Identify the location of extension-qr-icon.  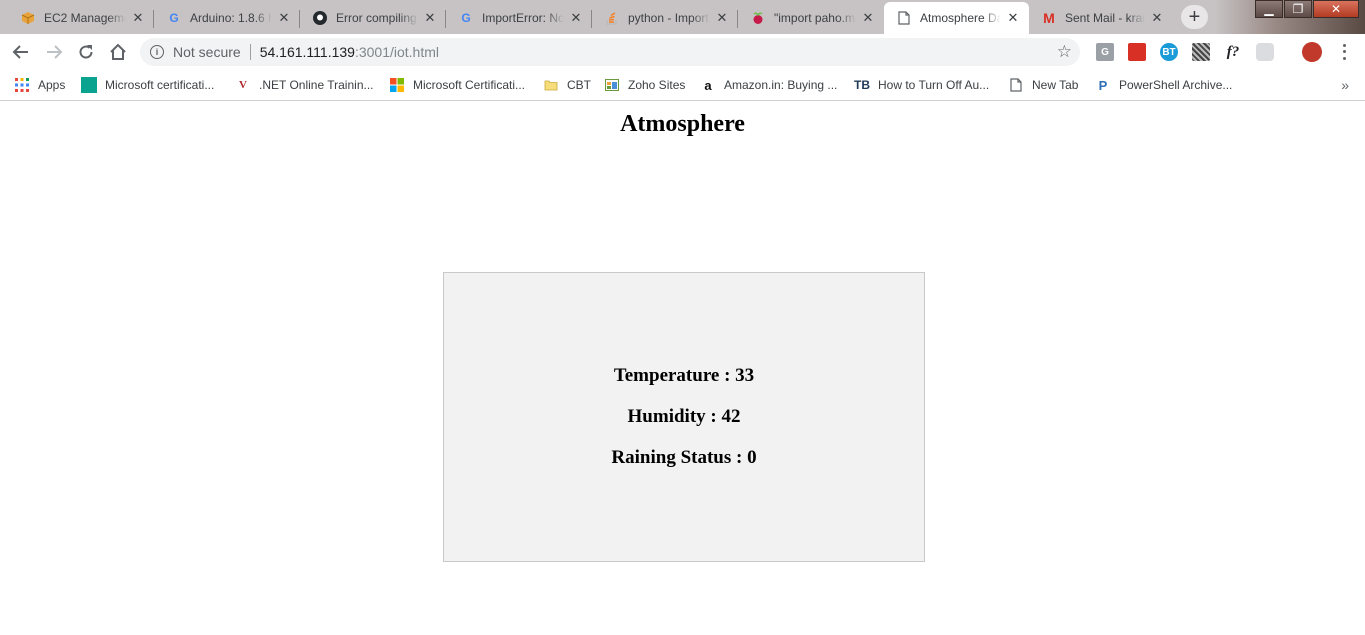
(1201, 52).